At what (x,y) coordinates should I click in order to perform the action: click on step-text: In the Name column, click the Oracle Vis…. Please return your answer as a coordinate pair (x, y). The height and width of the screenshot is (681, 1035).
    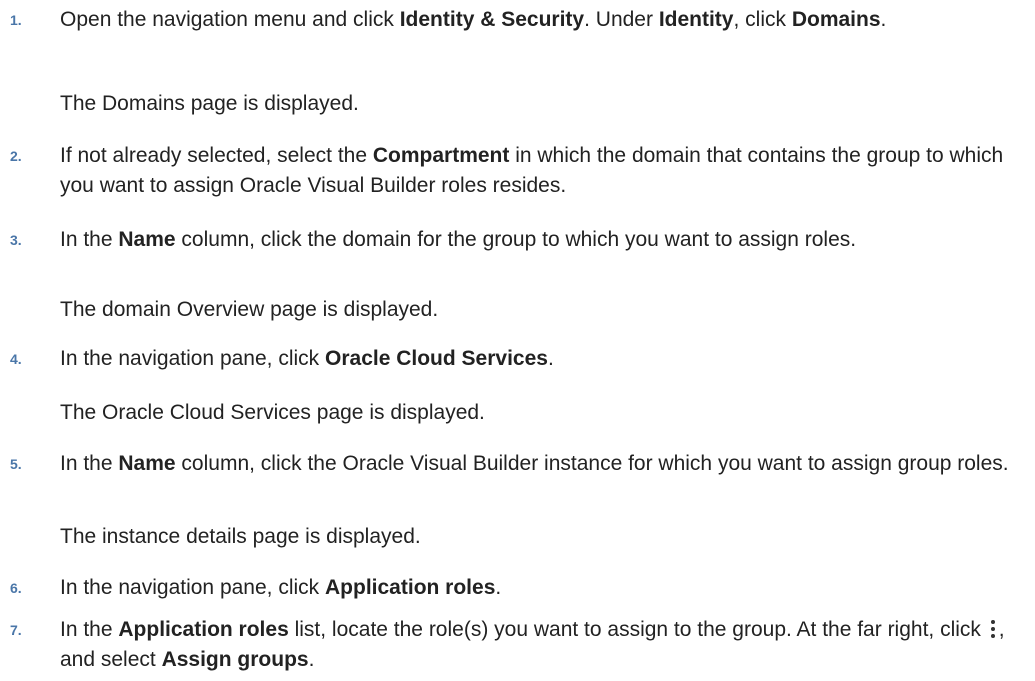
    Looking at the image, I should click on (534, 463).